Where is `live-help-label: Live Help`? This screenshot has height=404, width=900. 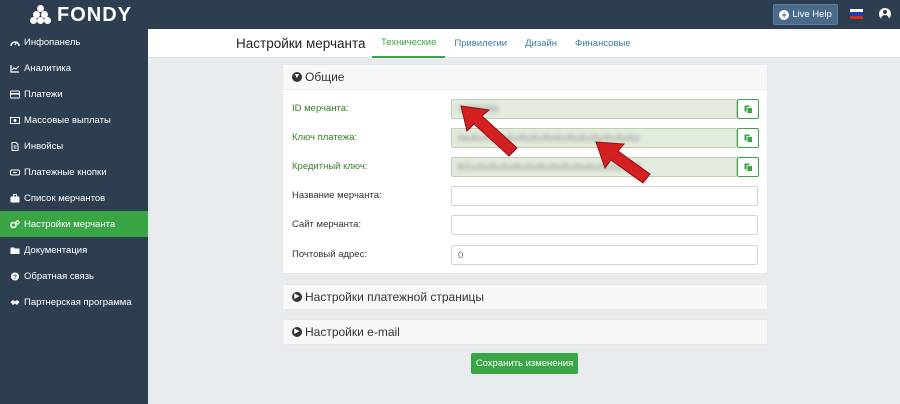
live-help-label: Live Help is located at coordinates (812, 14).